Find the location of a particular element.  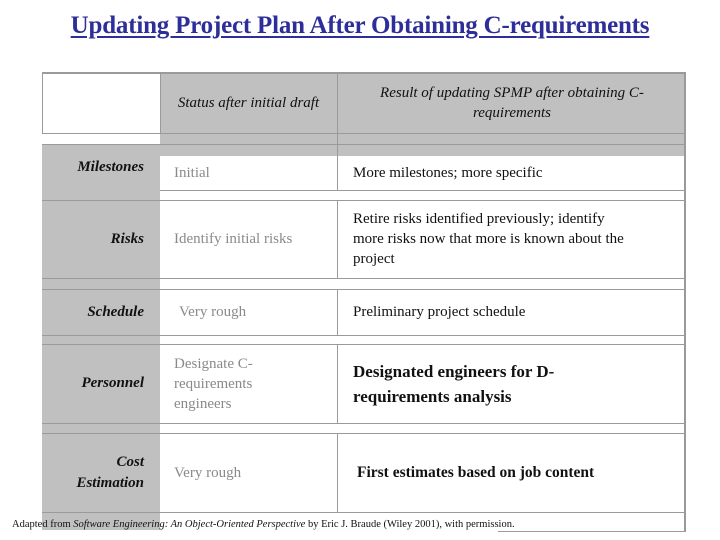

row-milestones-result: More milestones; more specific is located at coordinates (448, 173).